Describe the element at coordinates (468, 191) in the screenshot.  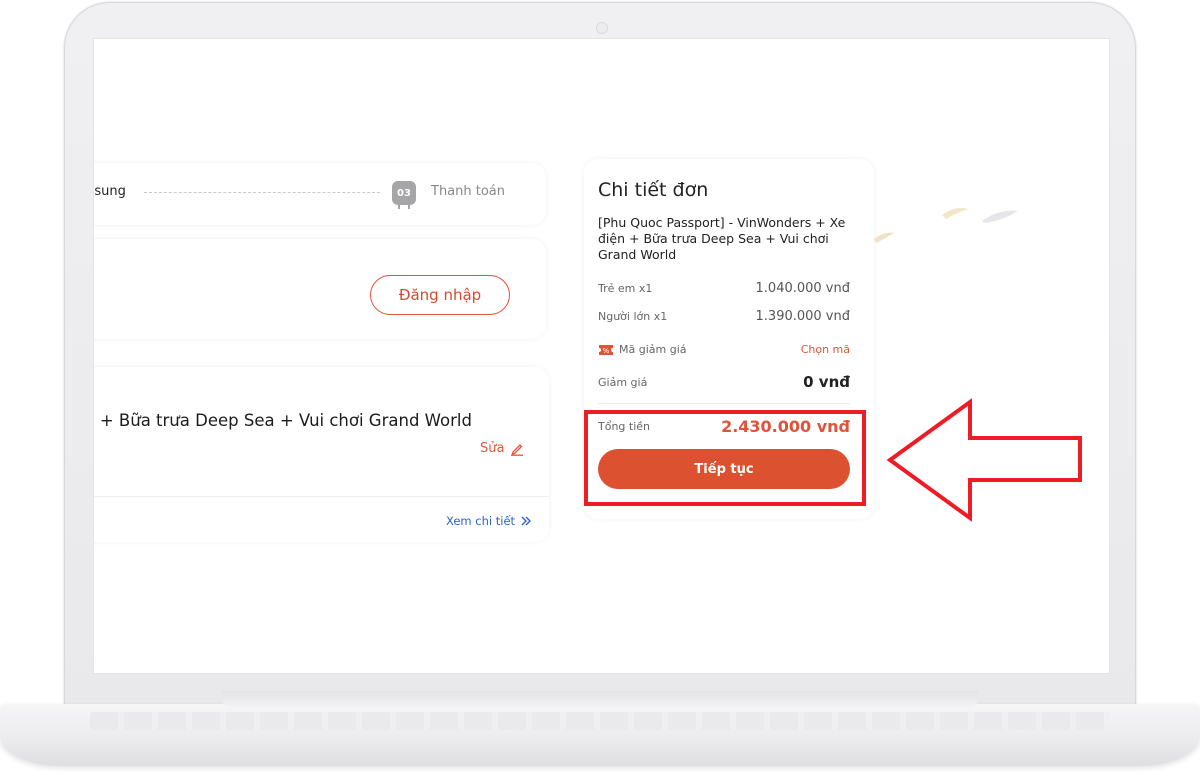
I see `step-current-label: Thanh toán` at that location.